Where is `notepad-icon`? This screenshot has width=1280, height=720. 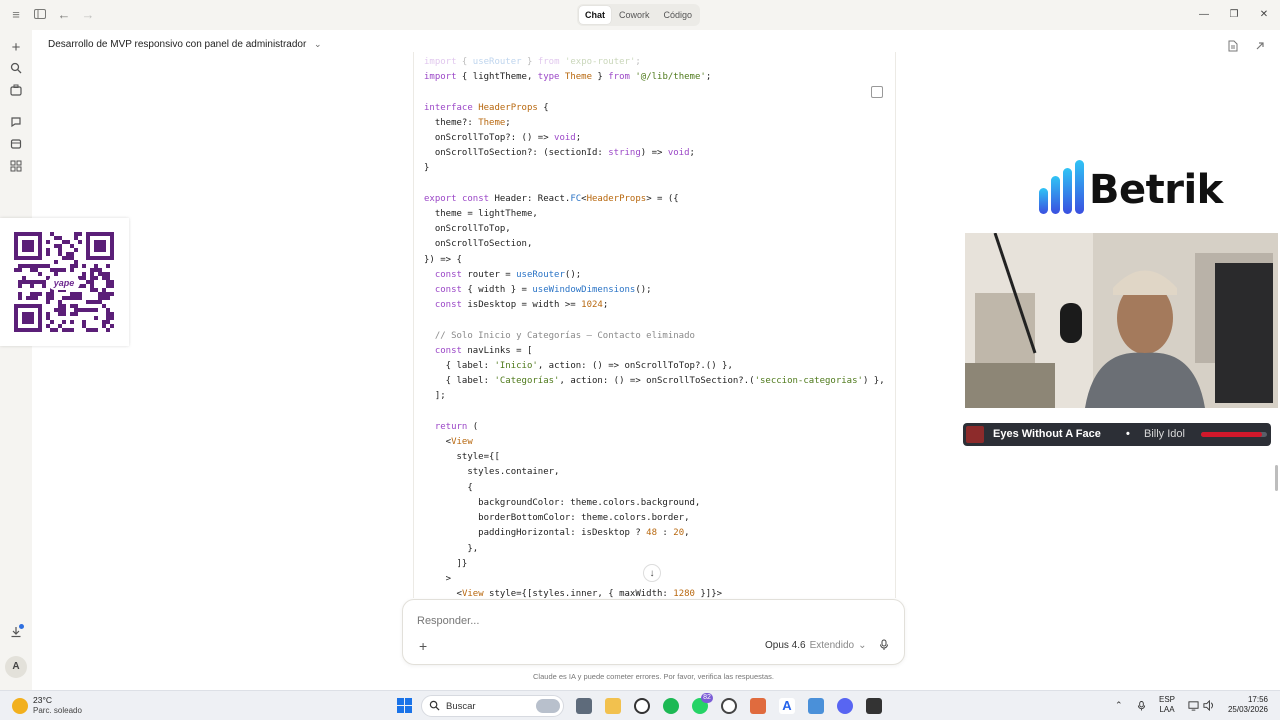
notepad-icon is located at coordinates (816, 706).